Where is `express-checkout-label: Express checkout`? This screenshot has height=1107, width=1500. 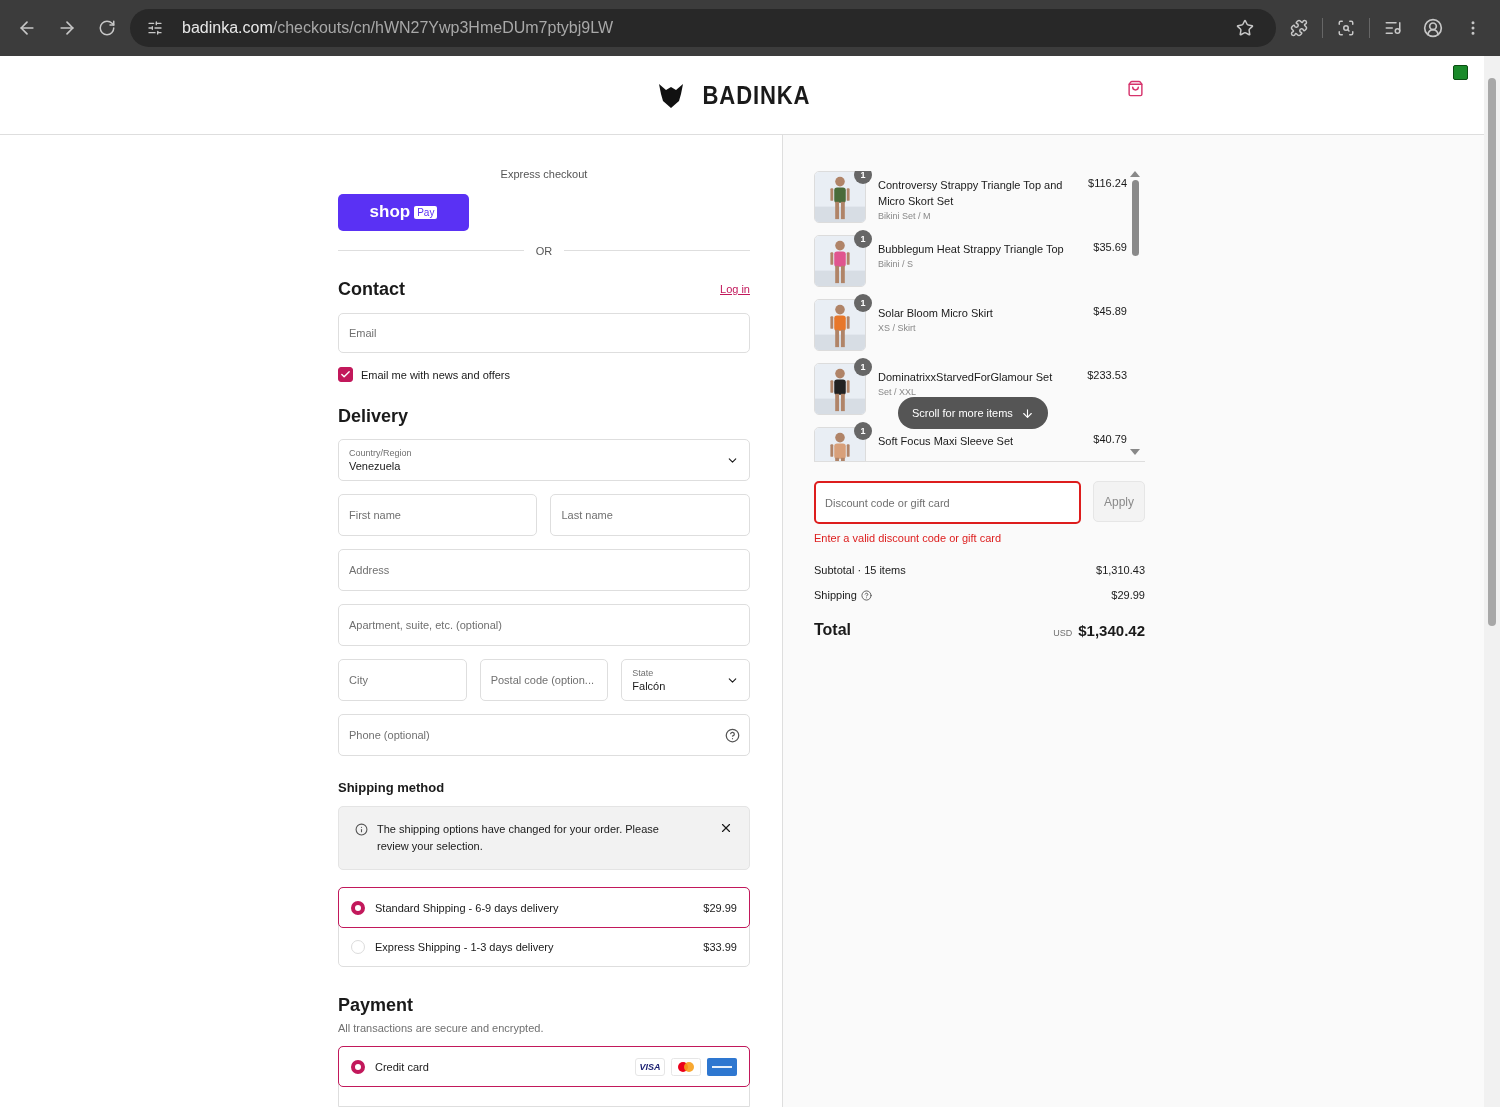
express-checkout-label: Express checkout is located at coordinates (544, 174).